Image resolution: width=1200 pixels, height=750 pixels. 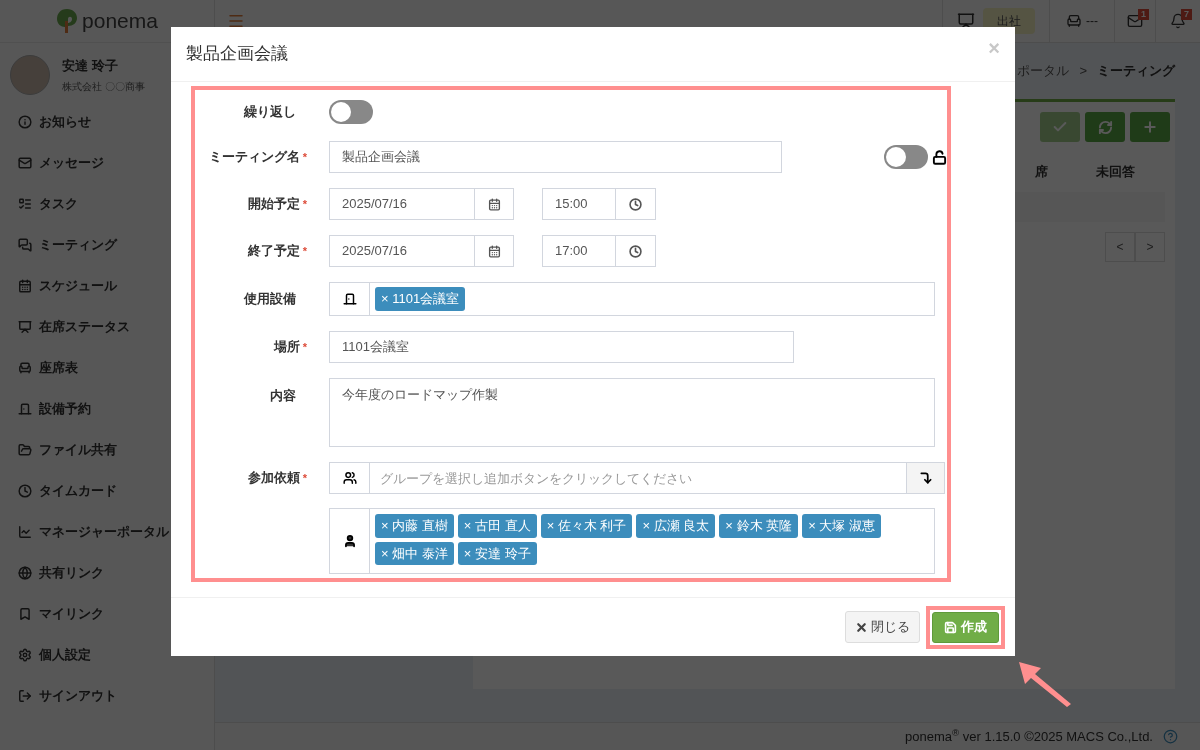 I want to click on tag-chip: × 畑中 泰洋, so click(x=414, y=553).